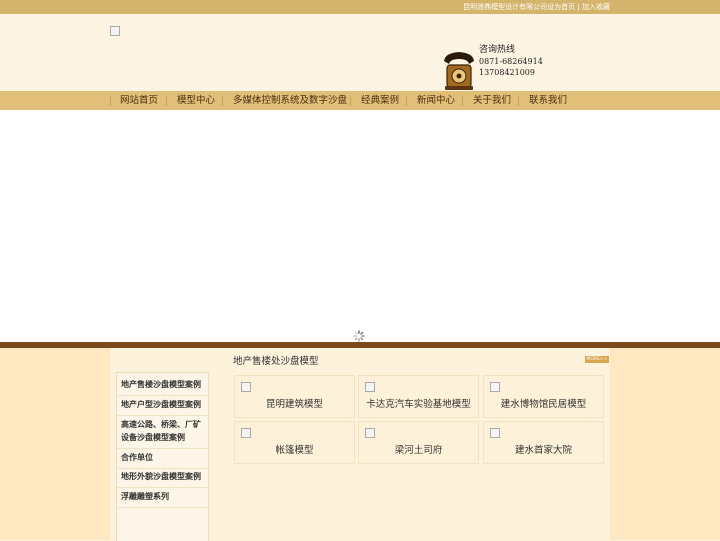 This screenshot has width=720, height=541. Describe the element at coordinates (164, 431) in the screenshot. I see `sidebar-item-highway-bridge: 高速公路、桥梁、厂矿设备沙盘模型案例` at that location.